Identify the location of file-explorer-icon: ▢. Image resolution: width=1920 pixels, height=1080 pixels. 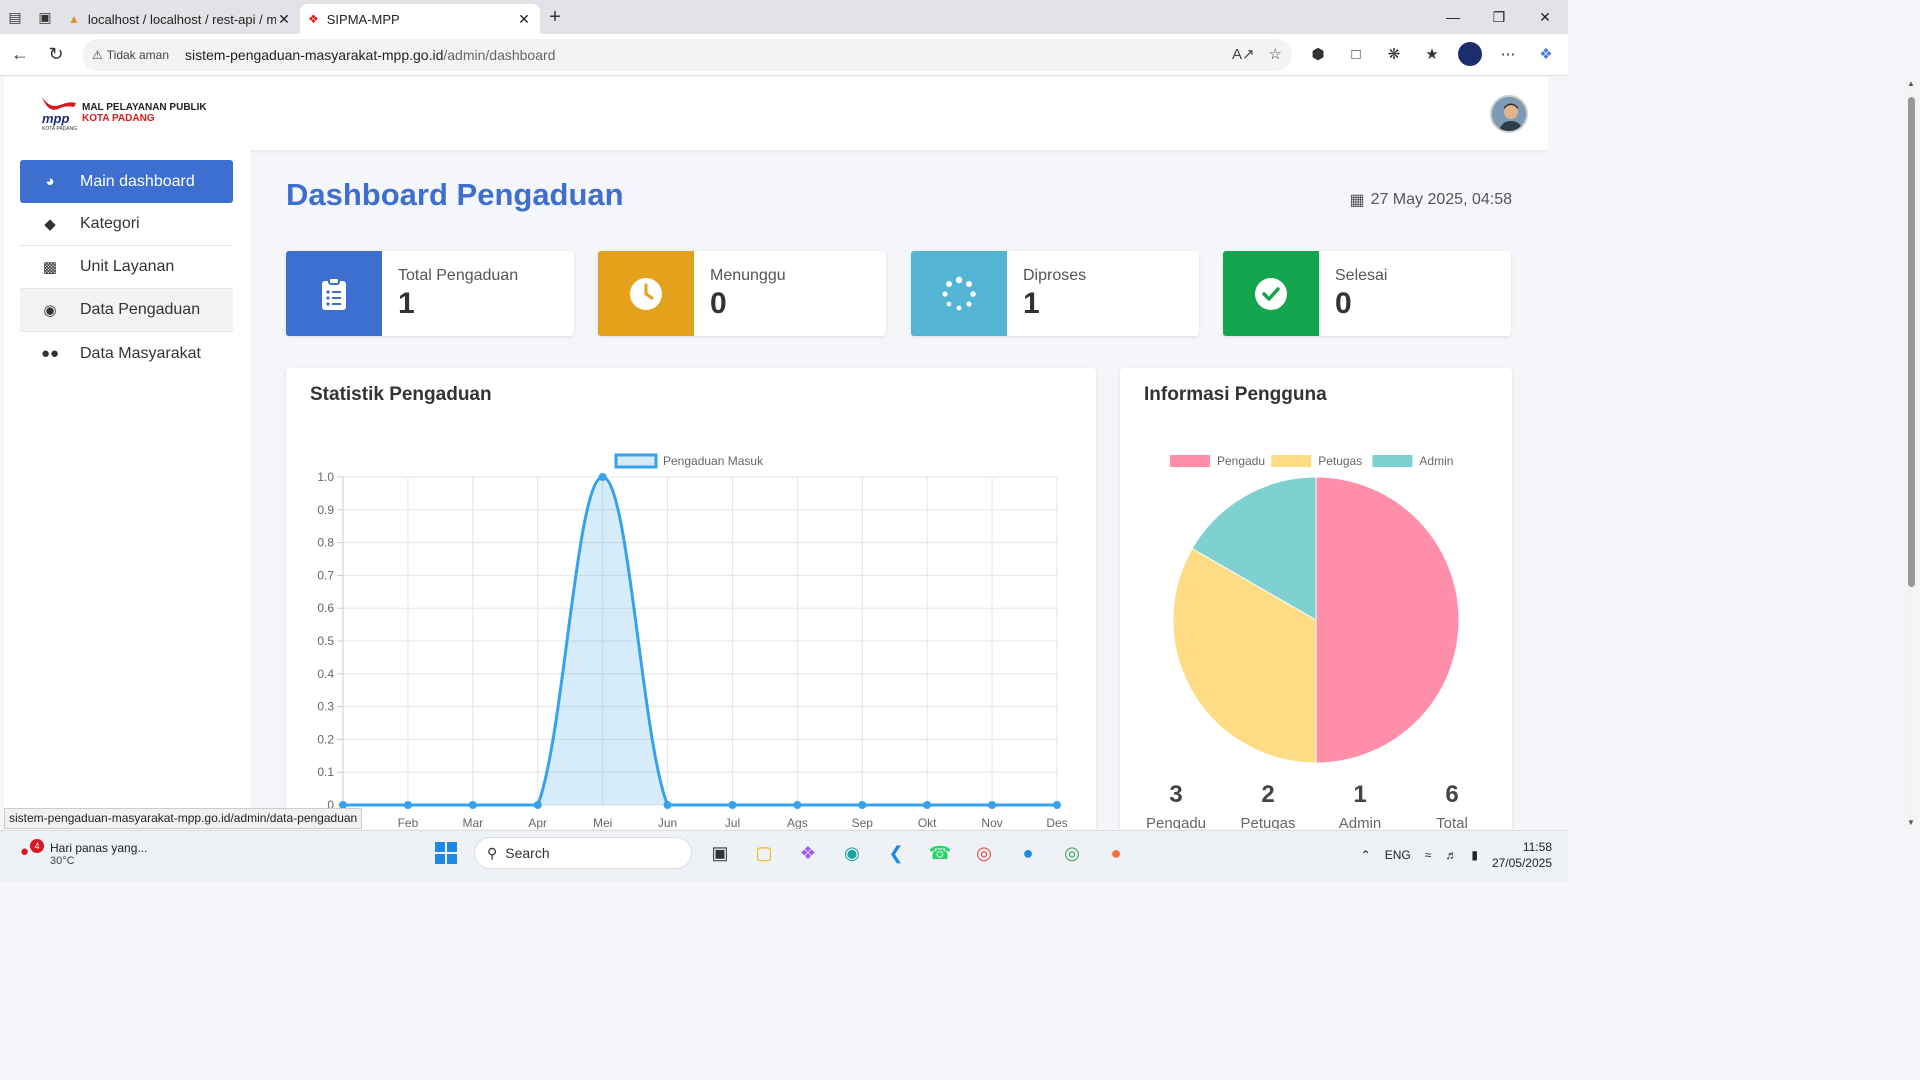
(764, 853).